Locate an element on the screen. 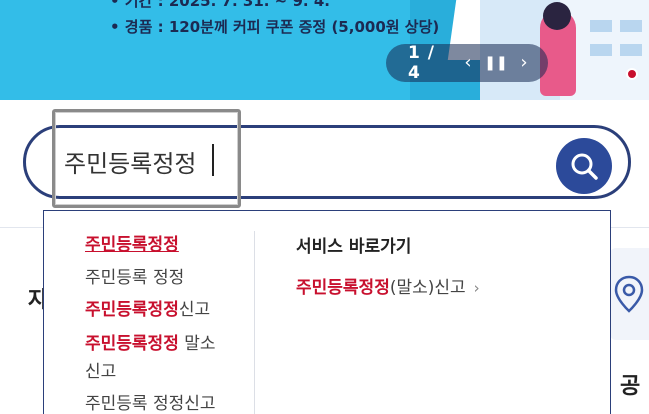  government-seal-icon is located at coordinates (632, 74).